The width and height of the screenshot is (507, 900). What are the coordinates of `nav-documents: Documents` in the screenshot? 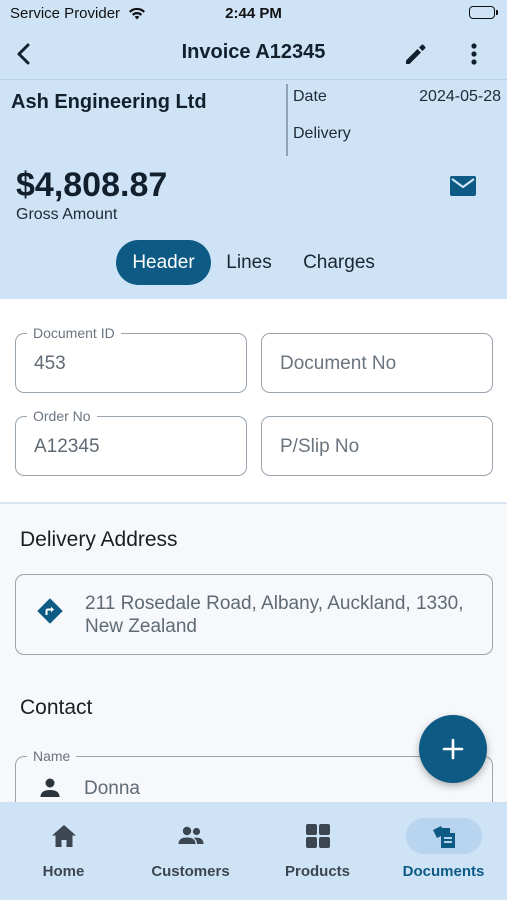 It's located at (443, 851).